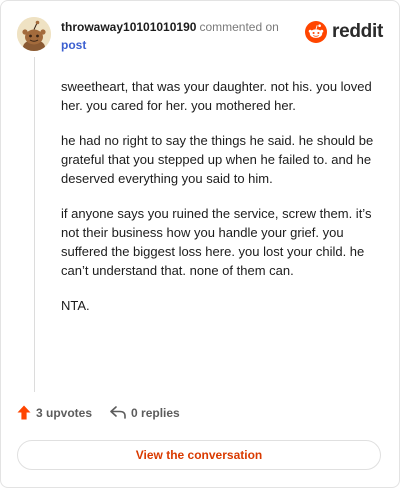 Image resolution: width=400 pixels, height=488 pixels. What do you see at coordinates (98, 412) in the screenshot?
I see `comment-actions: 3 upvotes 0 replies` at bounding box center [98, 412].